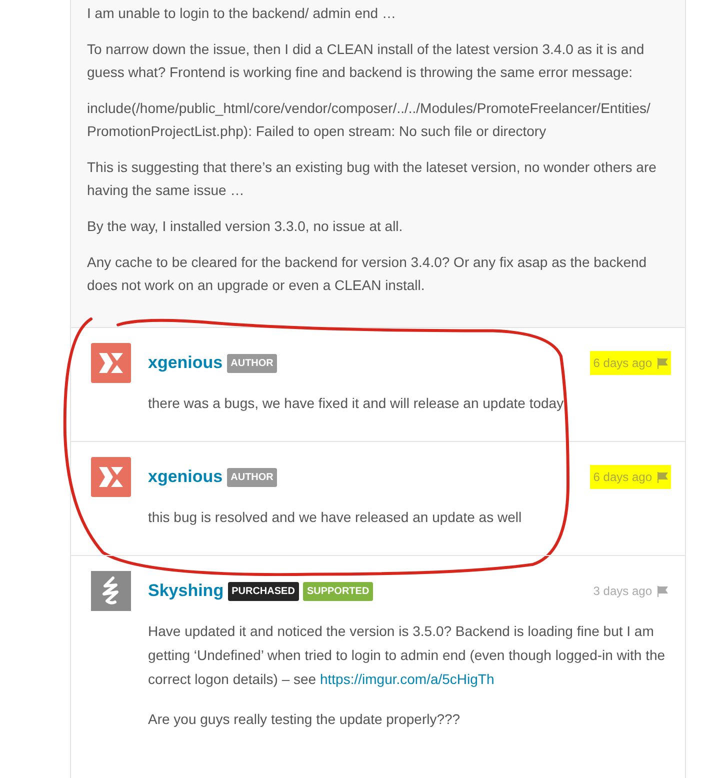 This screenshot has width=709, height=778. Describe the element at coordinates (245, 226) in the screenshot. I see `post-text: By the way, I installed version 3.3.0, no issue at all.` at that location.